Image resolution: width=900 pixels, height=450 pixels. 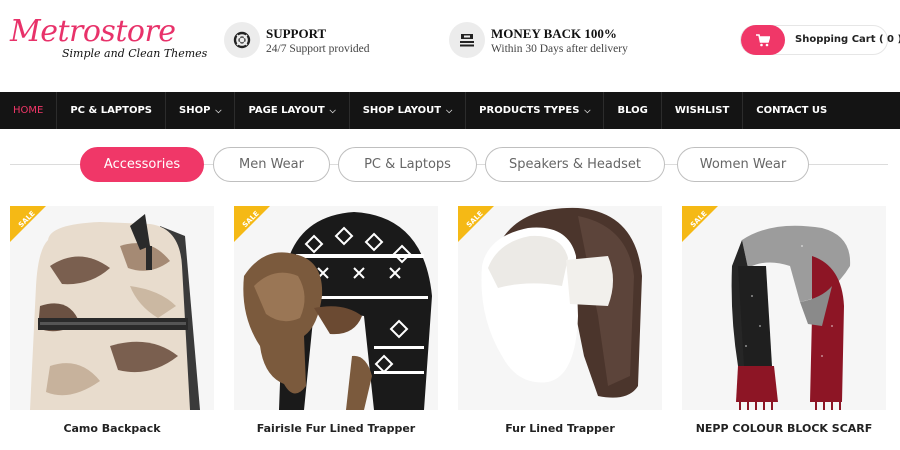 I want to click on tab-speakers-headset: Speakers & Headset, so click(x=575, y=164).